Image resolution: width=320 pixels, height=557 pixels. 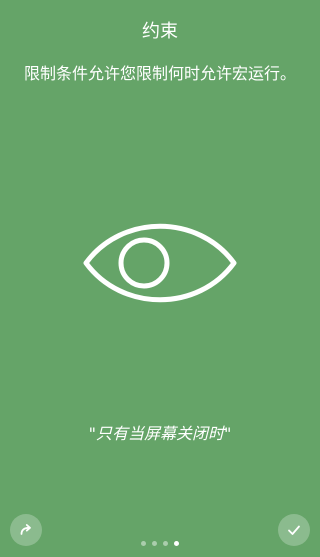 I want to click on check-icon, so click(x=294, y=530).